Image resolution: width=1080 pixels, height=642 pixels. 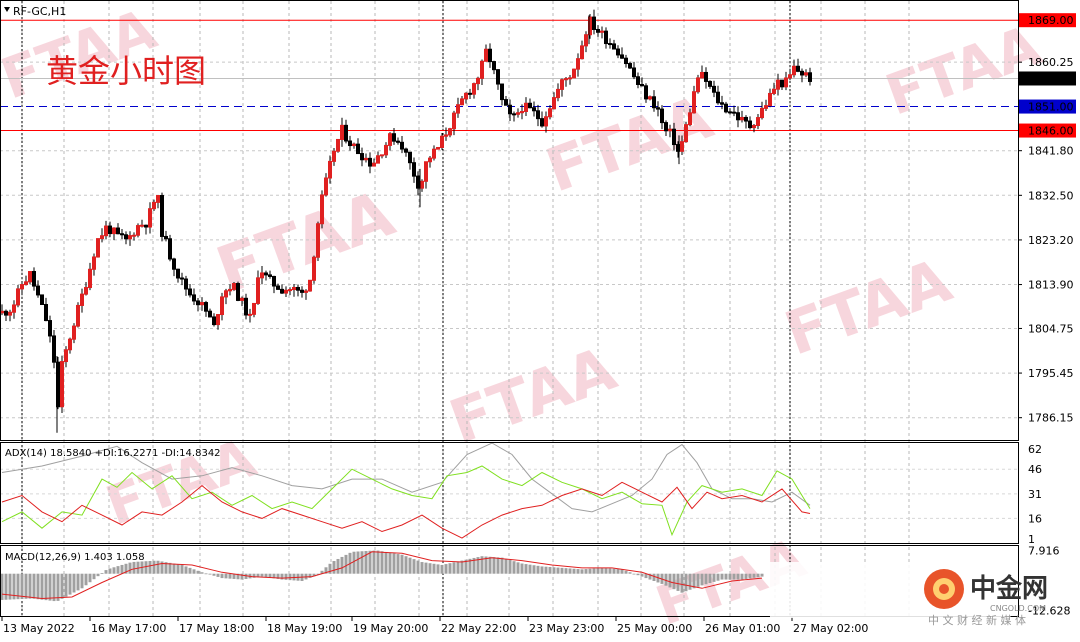 What do you see at coordinates (1051, 62) in the screenshot?
I see `price-tick-label: 1860.25` at bounding box center [1051, 62].